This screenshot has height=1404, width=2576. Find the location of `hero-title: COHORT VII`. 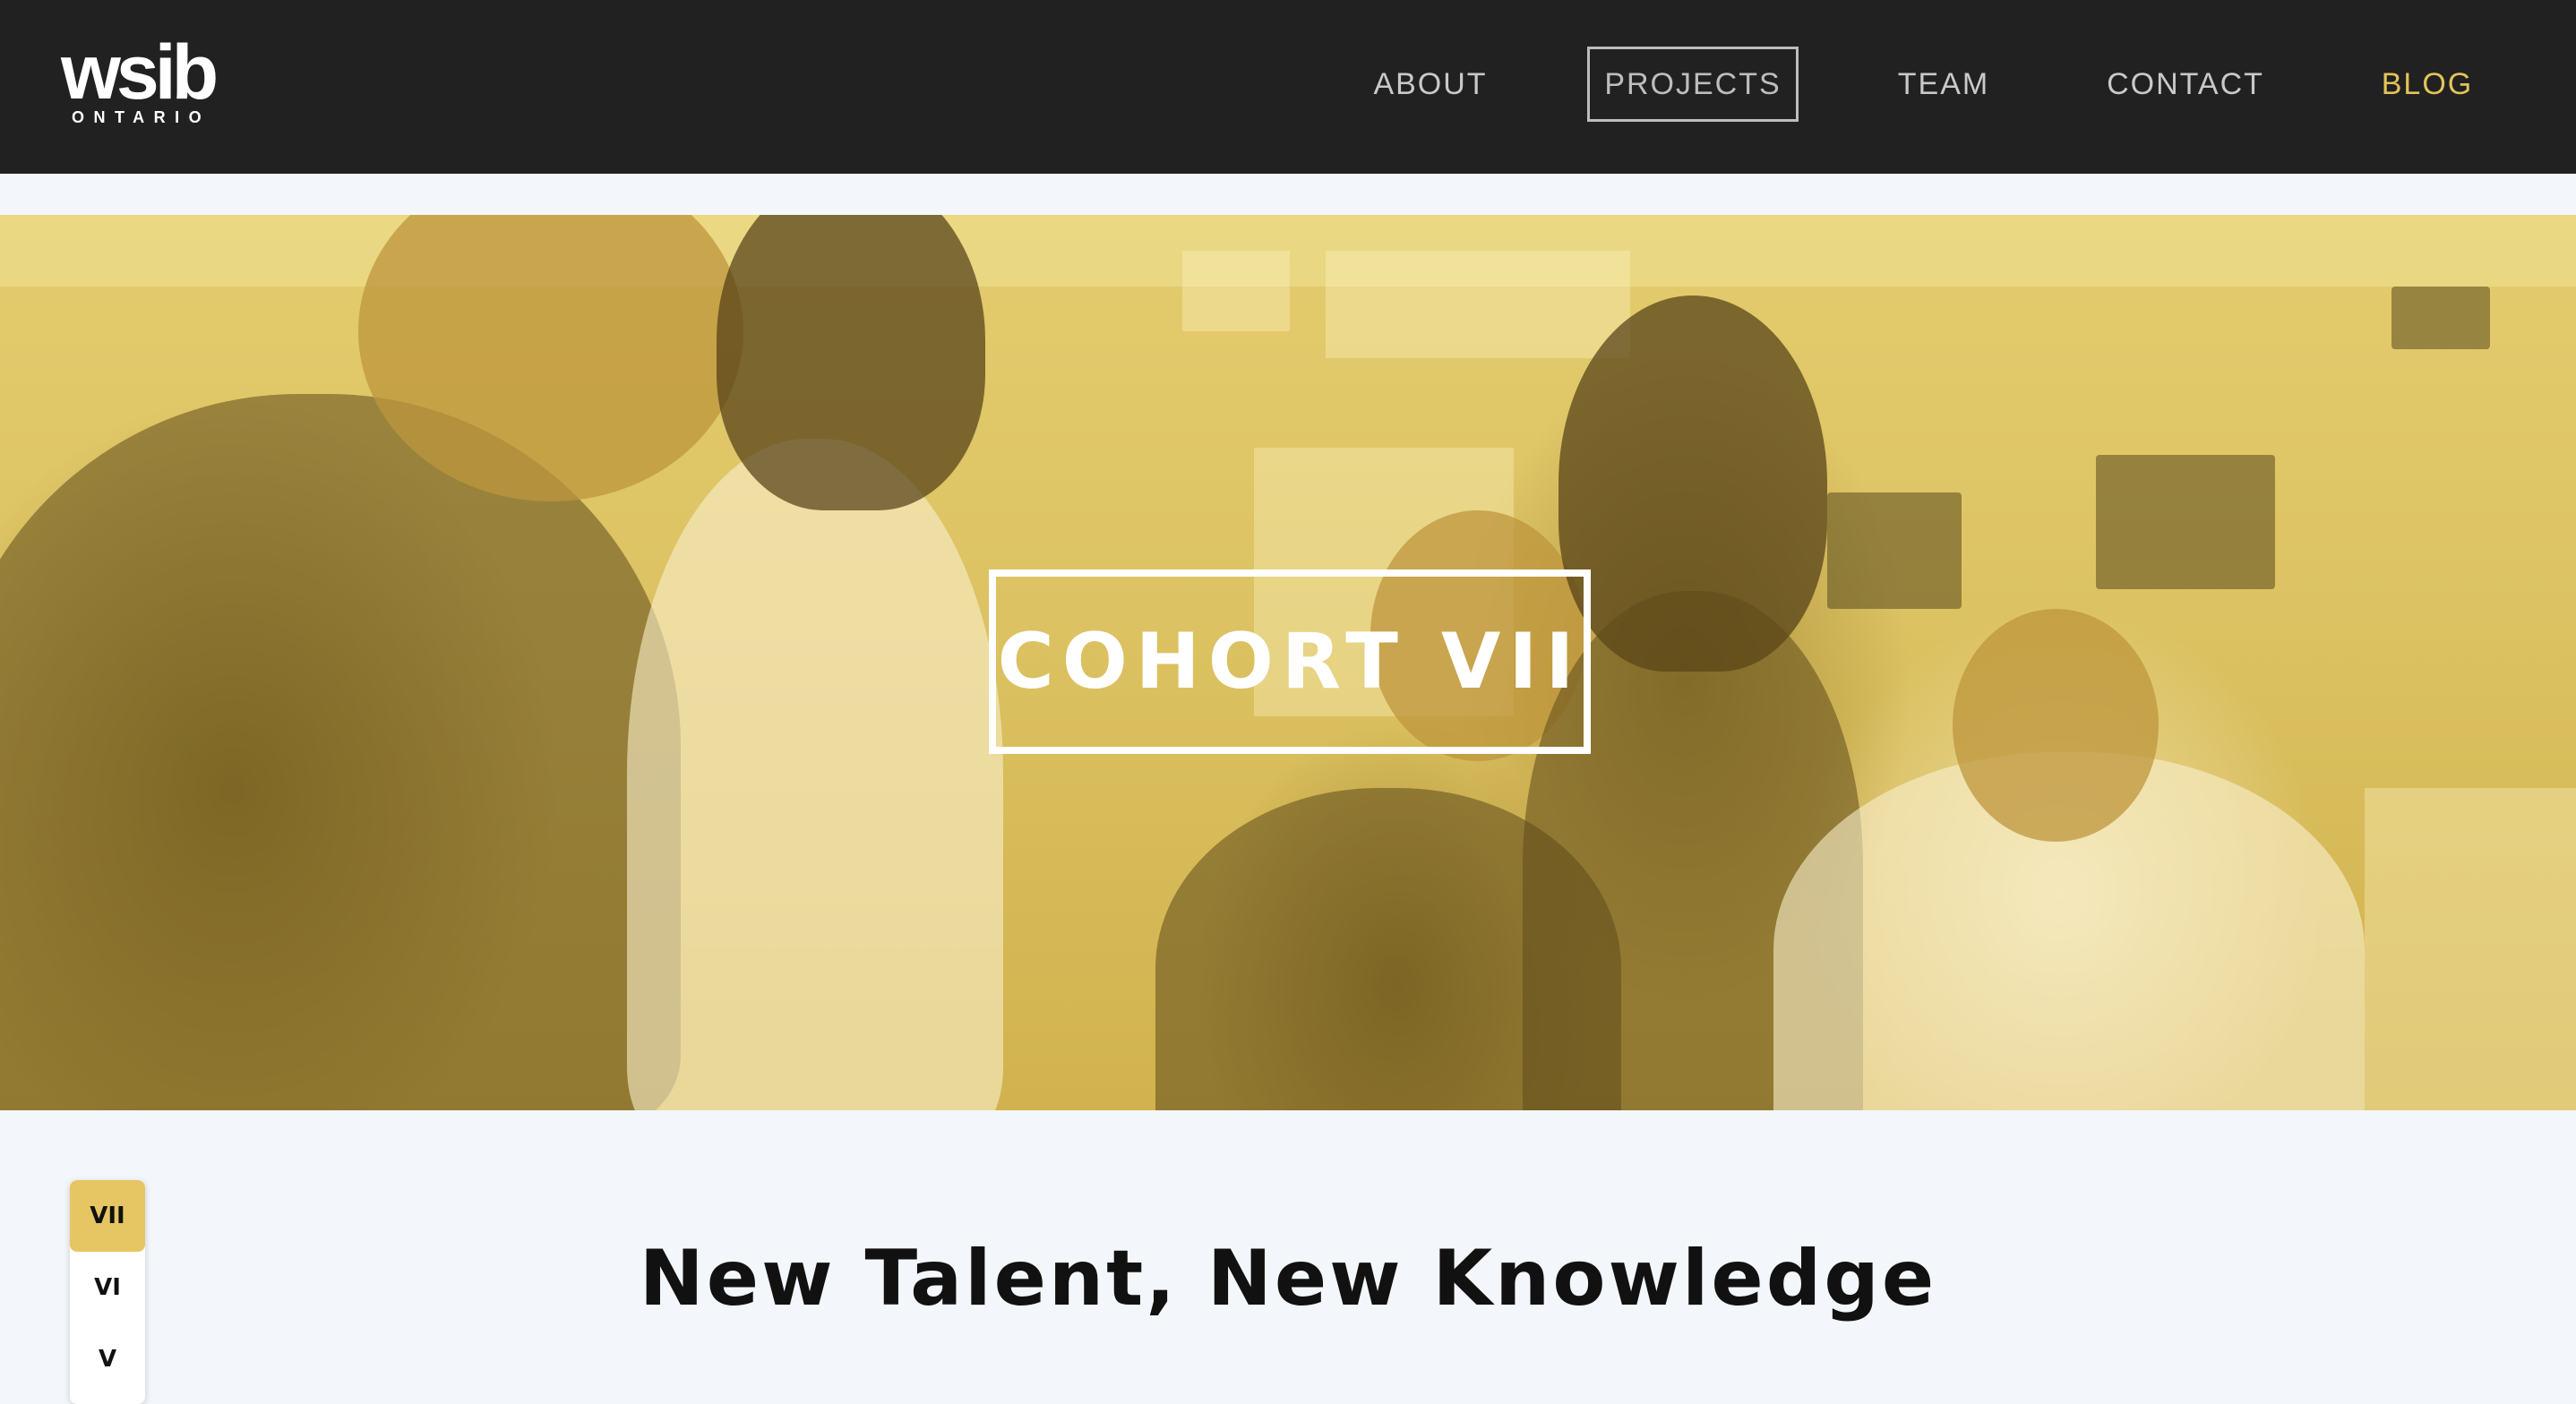

hero-title: COHORT VII is located at coordinates (1290, 661).